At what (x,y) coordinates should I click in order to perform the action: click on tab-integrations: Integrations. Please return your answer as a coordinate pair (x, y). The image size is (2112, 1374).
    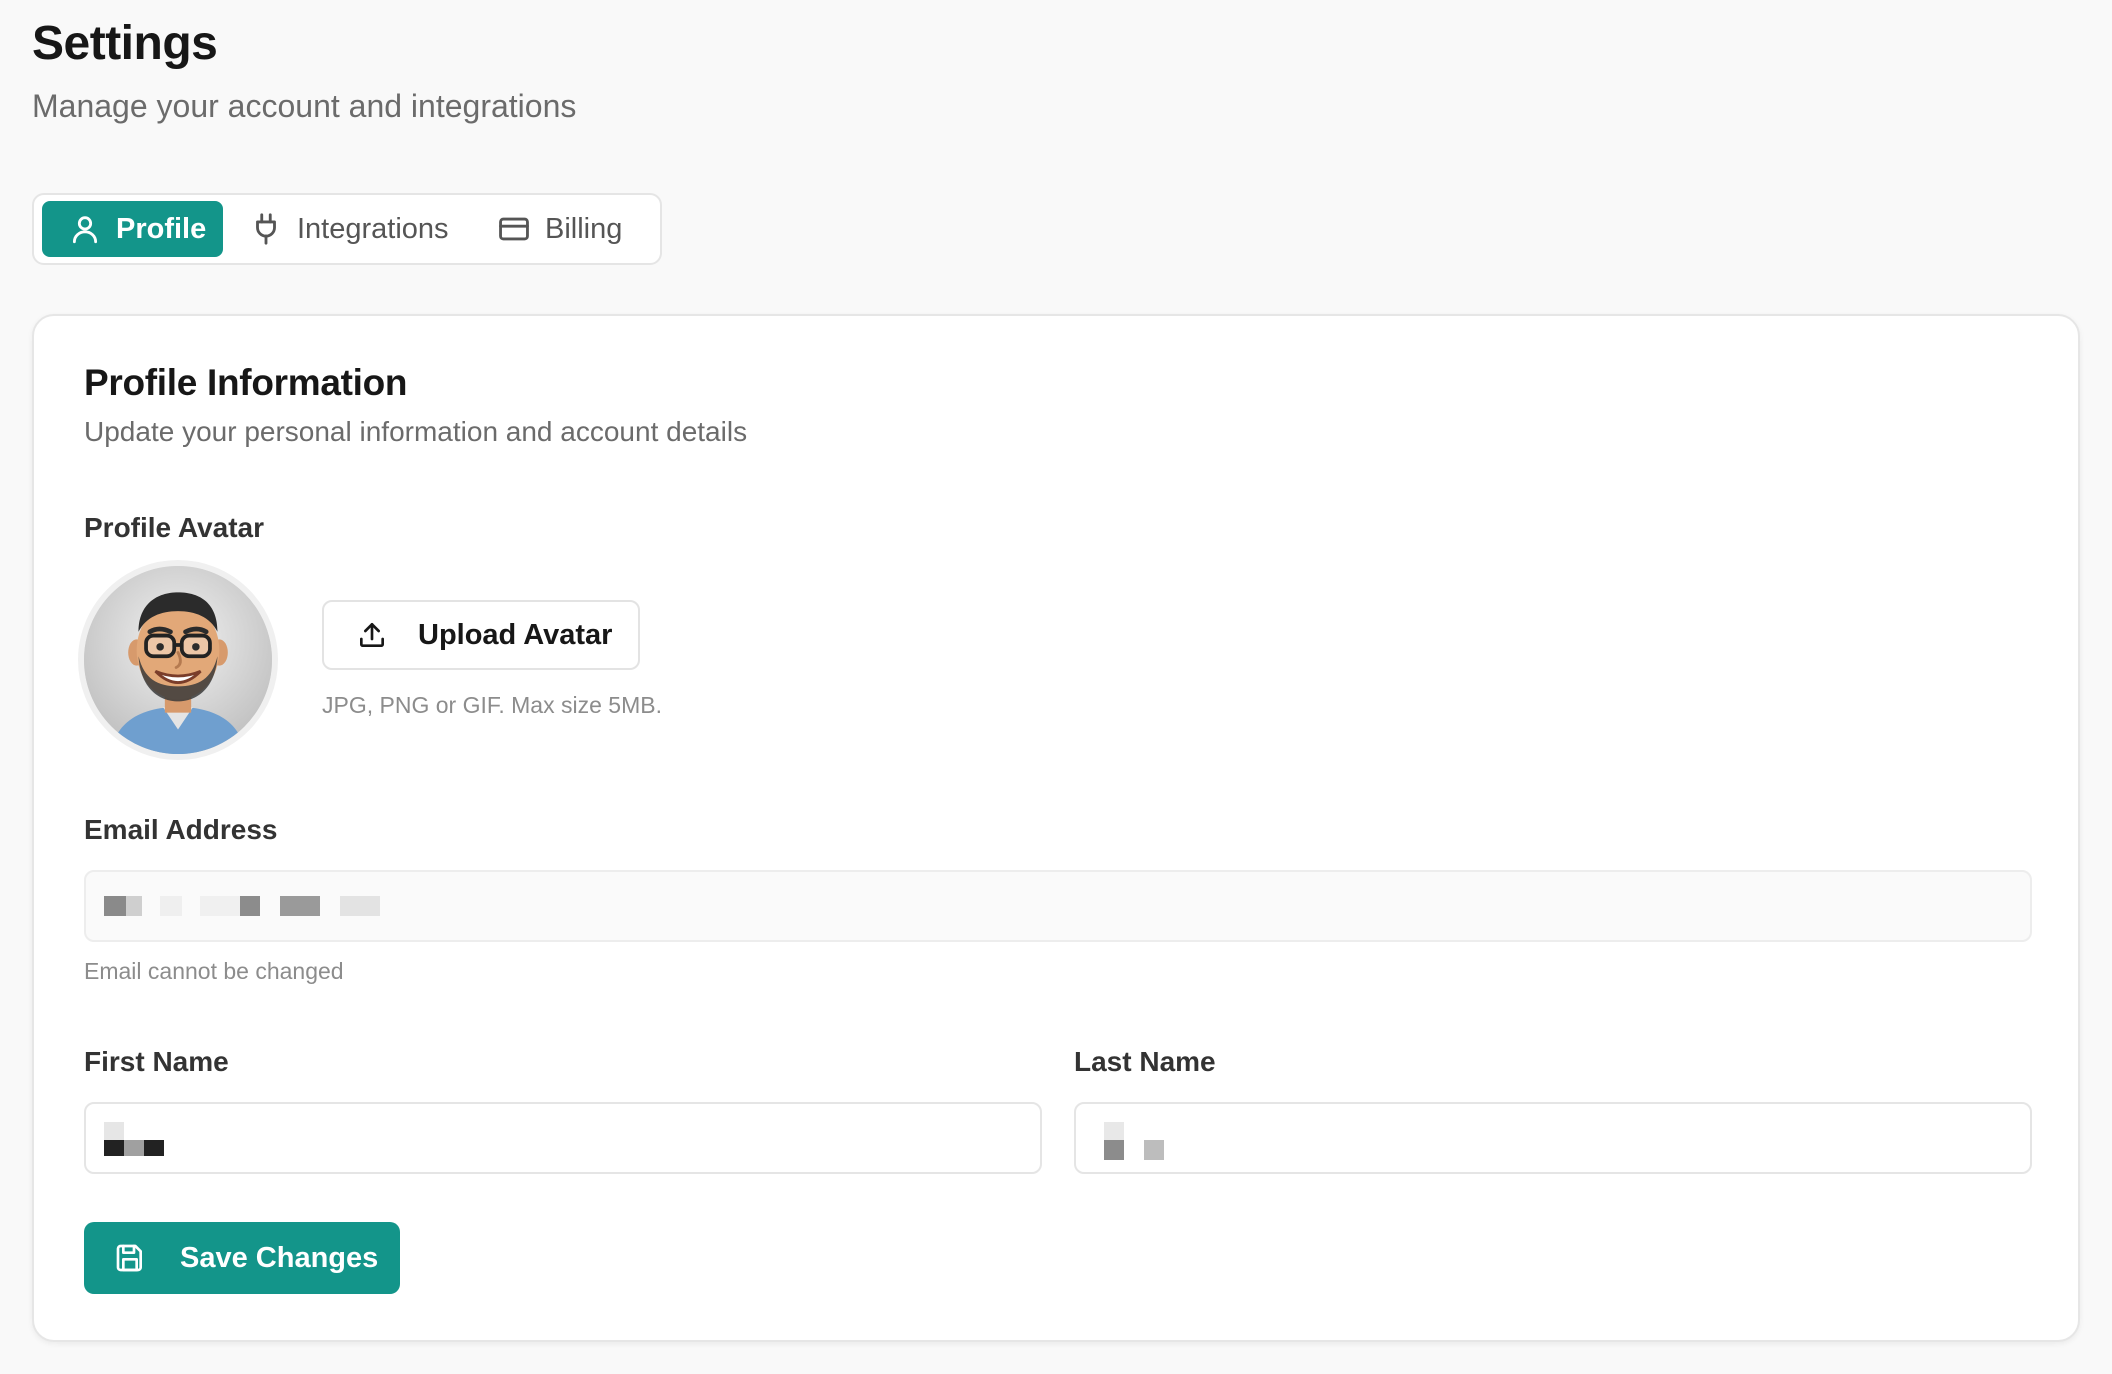
    Looking at the image, I should click on (364, 229).